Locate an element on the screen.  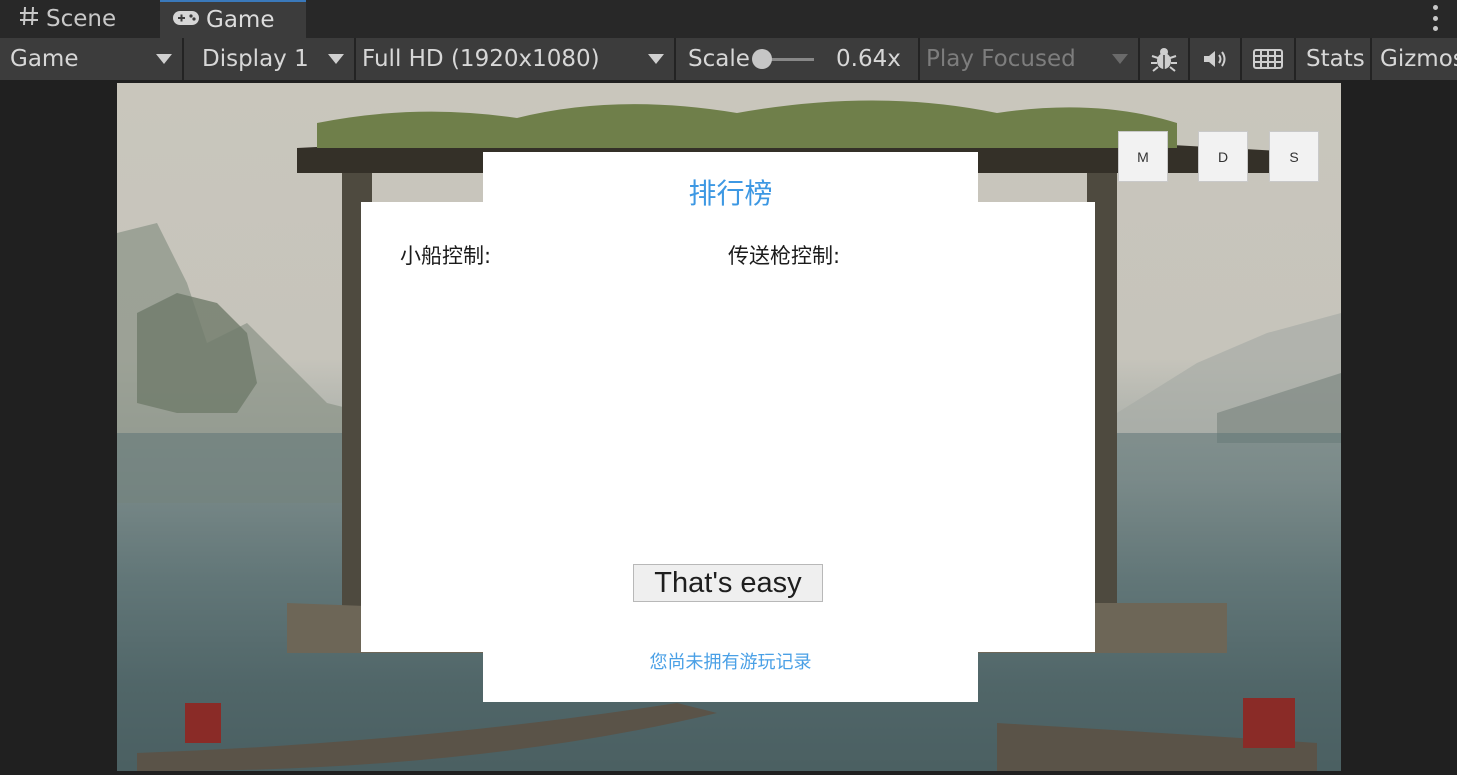
more-options-icon is located at coordinates (1435, 18).